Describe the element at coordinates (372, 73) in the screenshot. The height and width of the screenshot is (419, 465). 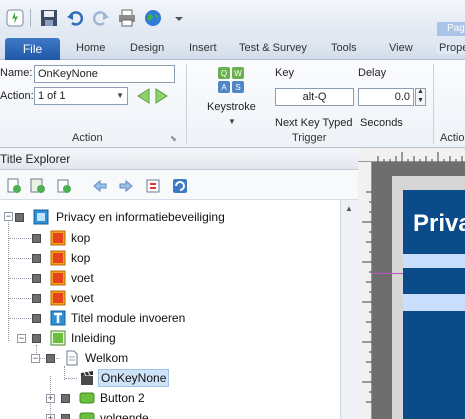
I see `delay-header: Delay` at that location.